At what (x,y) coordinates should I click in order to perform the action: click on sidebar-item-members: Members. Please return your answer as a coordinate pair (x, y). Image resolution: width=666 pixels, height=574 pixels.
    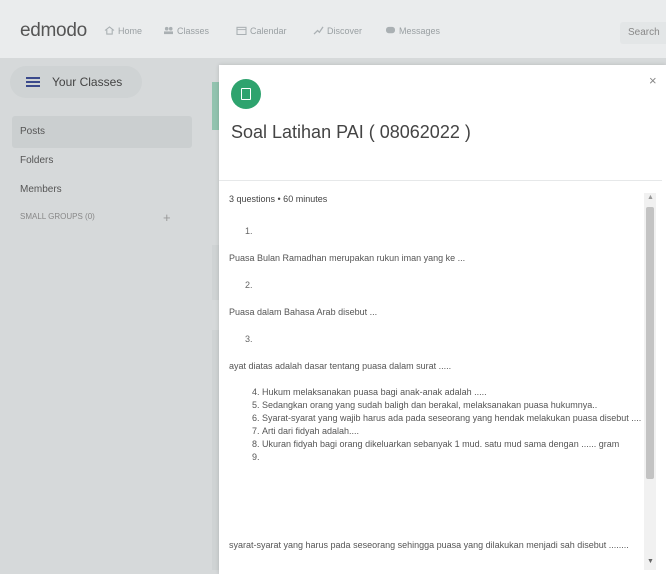
    Looking at the image, I should click on (41, 189).